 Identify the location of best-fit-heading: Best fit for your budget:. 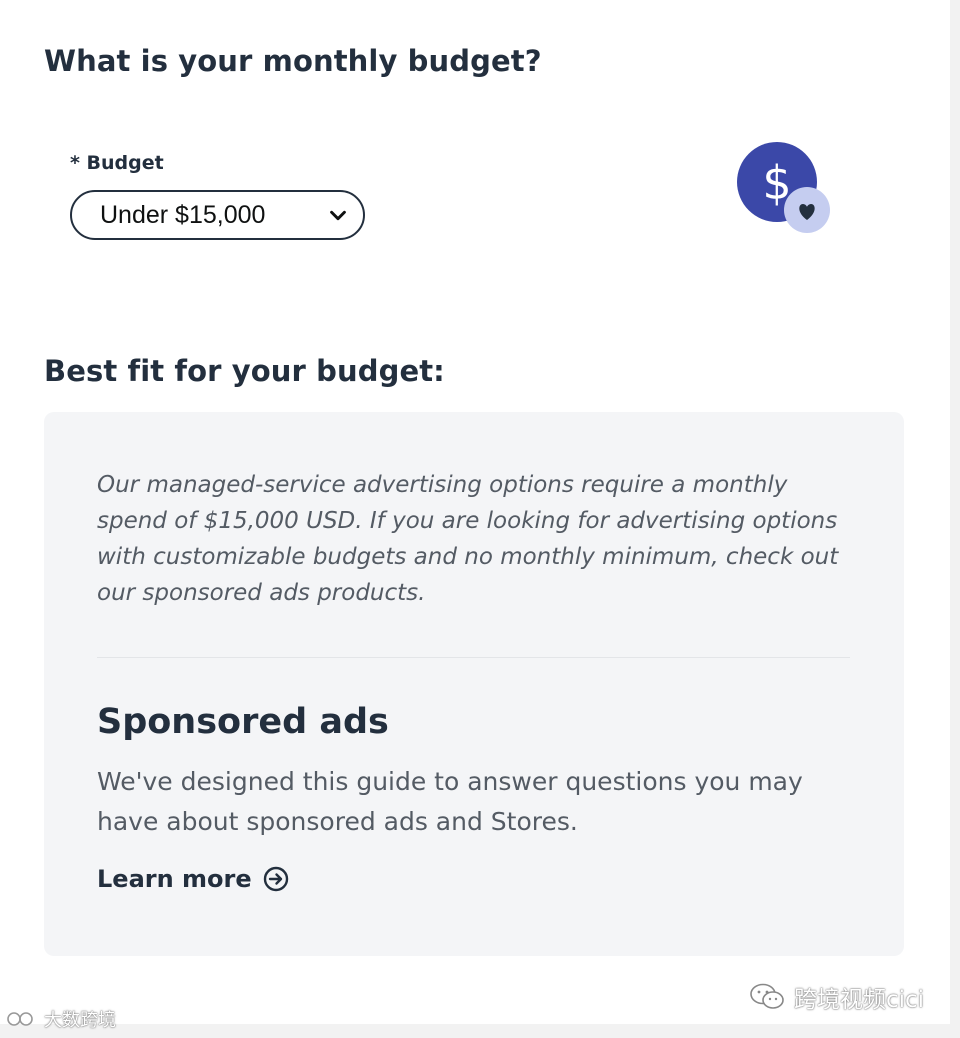
(244, 371).